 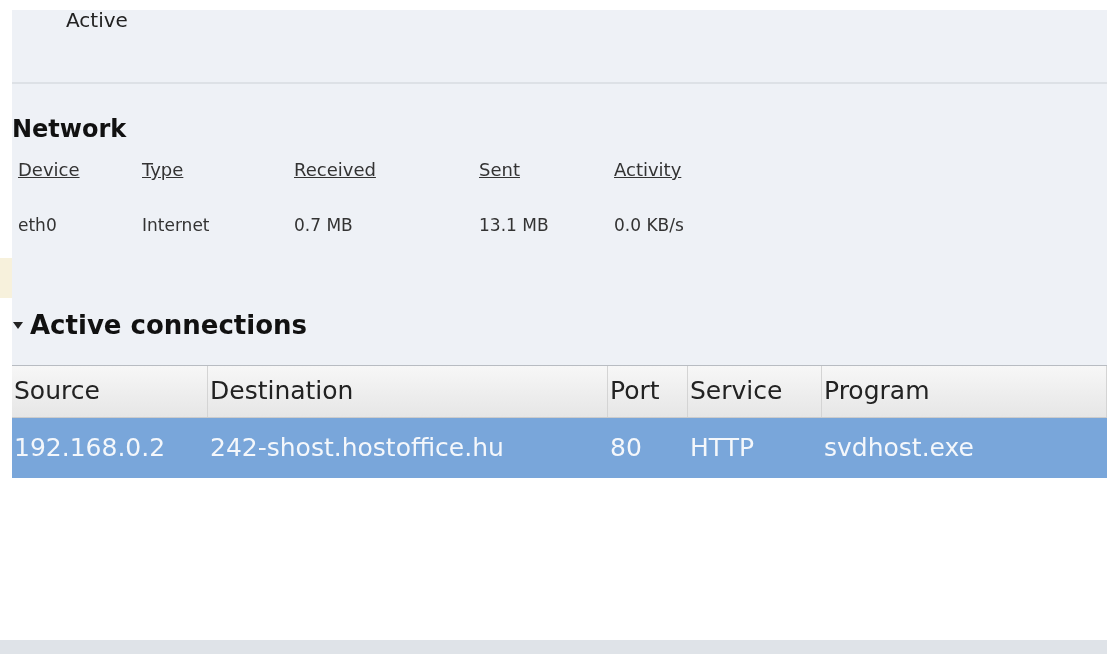 I want to click on column-header: Program, so click(x=964, y=391).